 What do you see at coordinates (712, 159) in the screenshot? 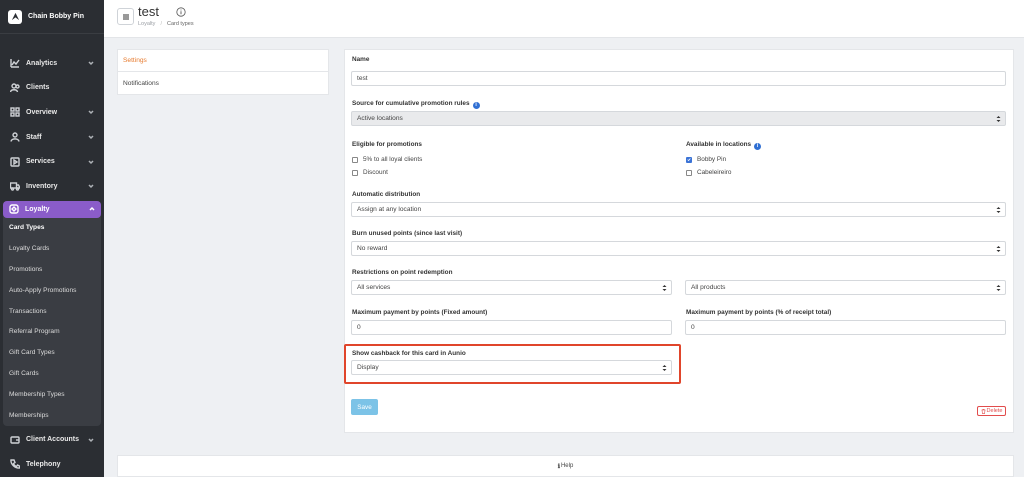
I see `checkbox-label: Bobby Pin` at bounding box center [712, 159].